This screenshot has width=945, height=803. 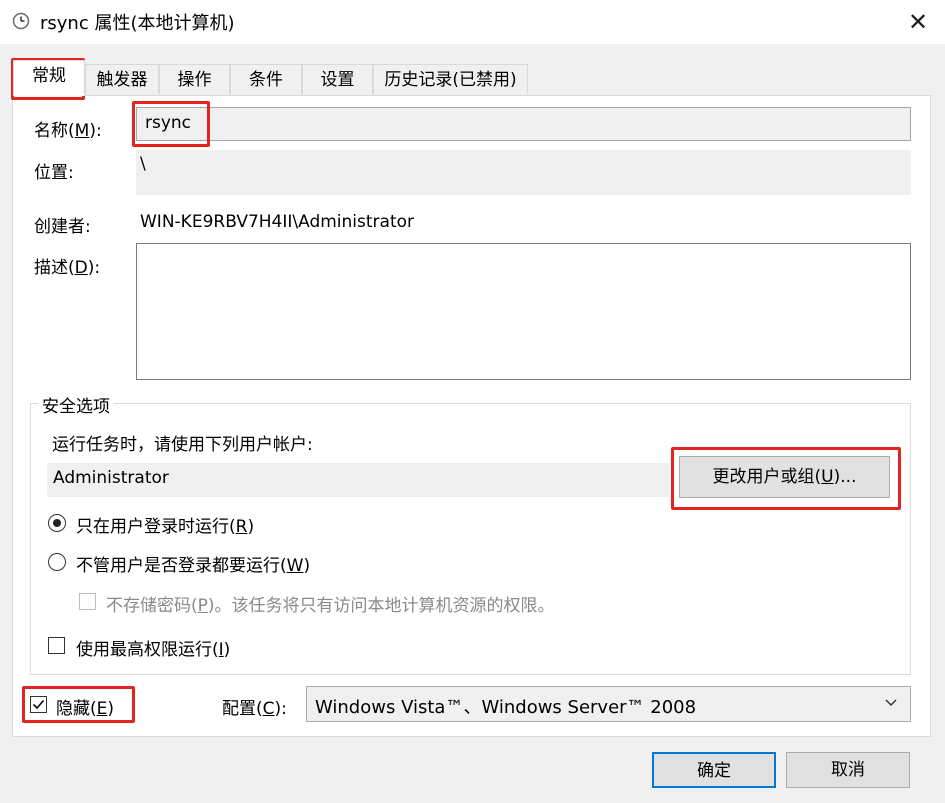 I want to click on tab-actions: 操作, so click(x=194, y=79).